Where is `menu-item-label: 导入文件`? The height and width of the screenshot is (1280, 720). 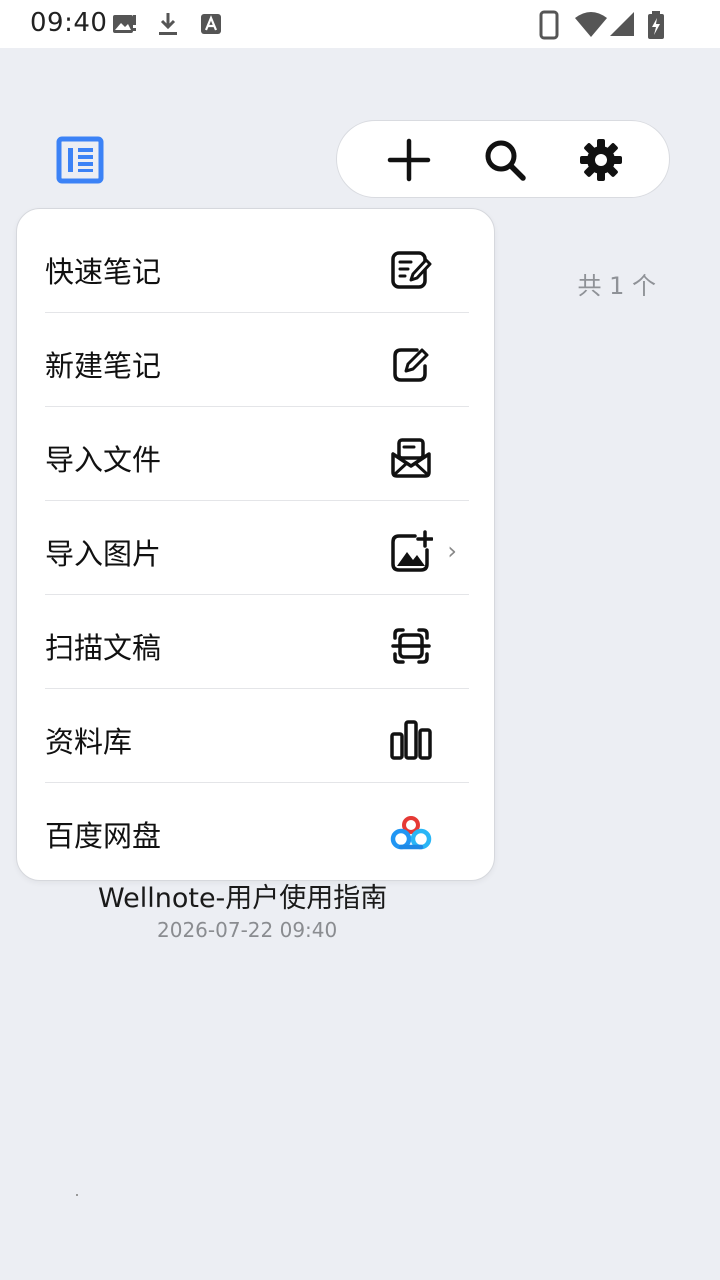
menu-item-label: 导入文件 is located at coordinates (103, 460).